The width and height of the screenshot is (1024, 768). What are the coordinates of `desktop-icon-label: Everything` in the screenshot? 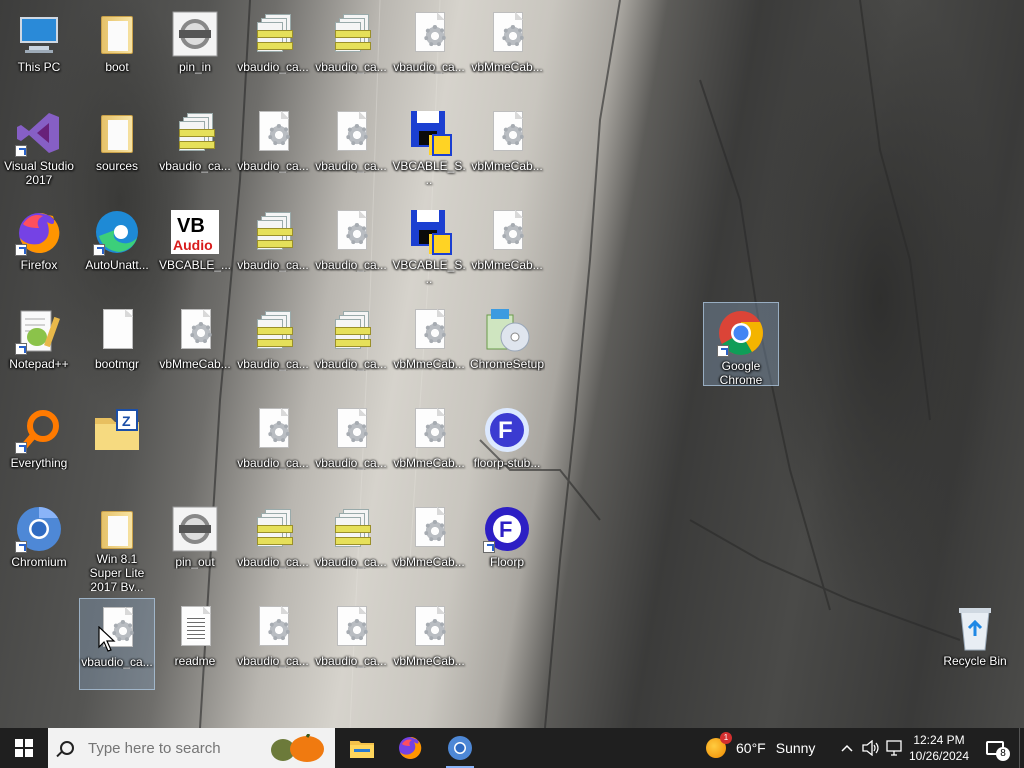 It's located at (39, 463).